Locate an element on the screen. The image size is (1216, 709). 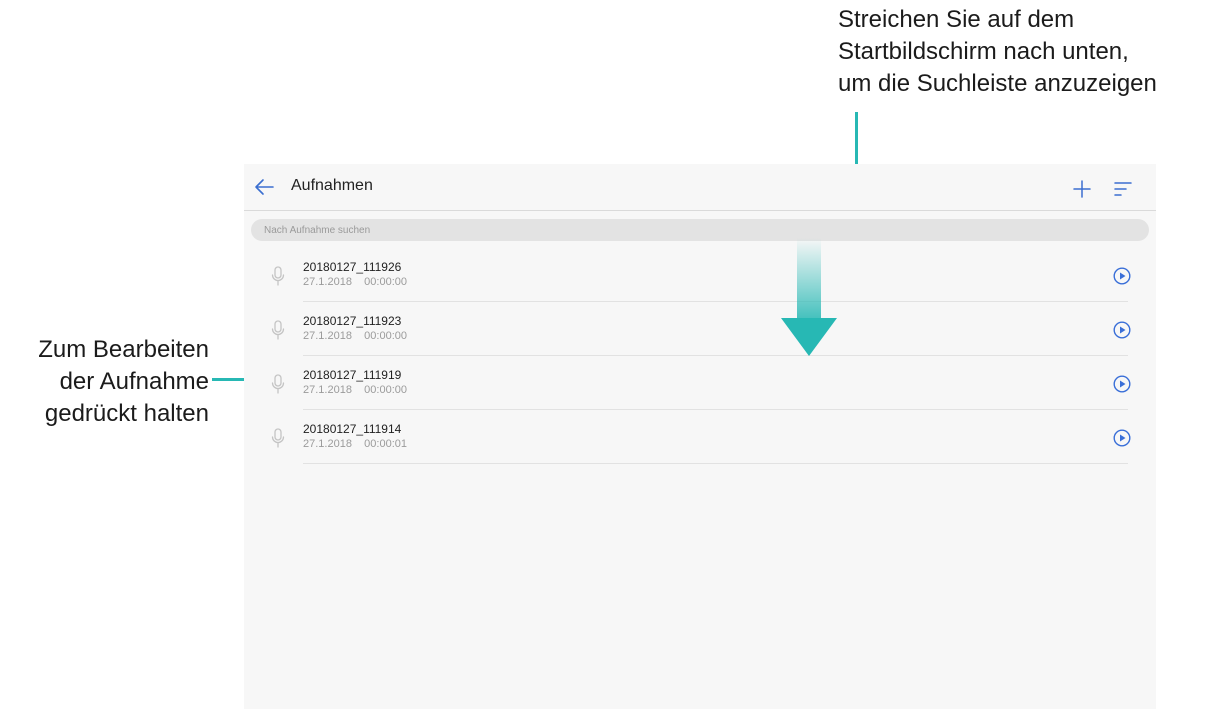
list-item: 20180127_111926 27.1.2018 00:00:00 is located at coordinates (700, 275).